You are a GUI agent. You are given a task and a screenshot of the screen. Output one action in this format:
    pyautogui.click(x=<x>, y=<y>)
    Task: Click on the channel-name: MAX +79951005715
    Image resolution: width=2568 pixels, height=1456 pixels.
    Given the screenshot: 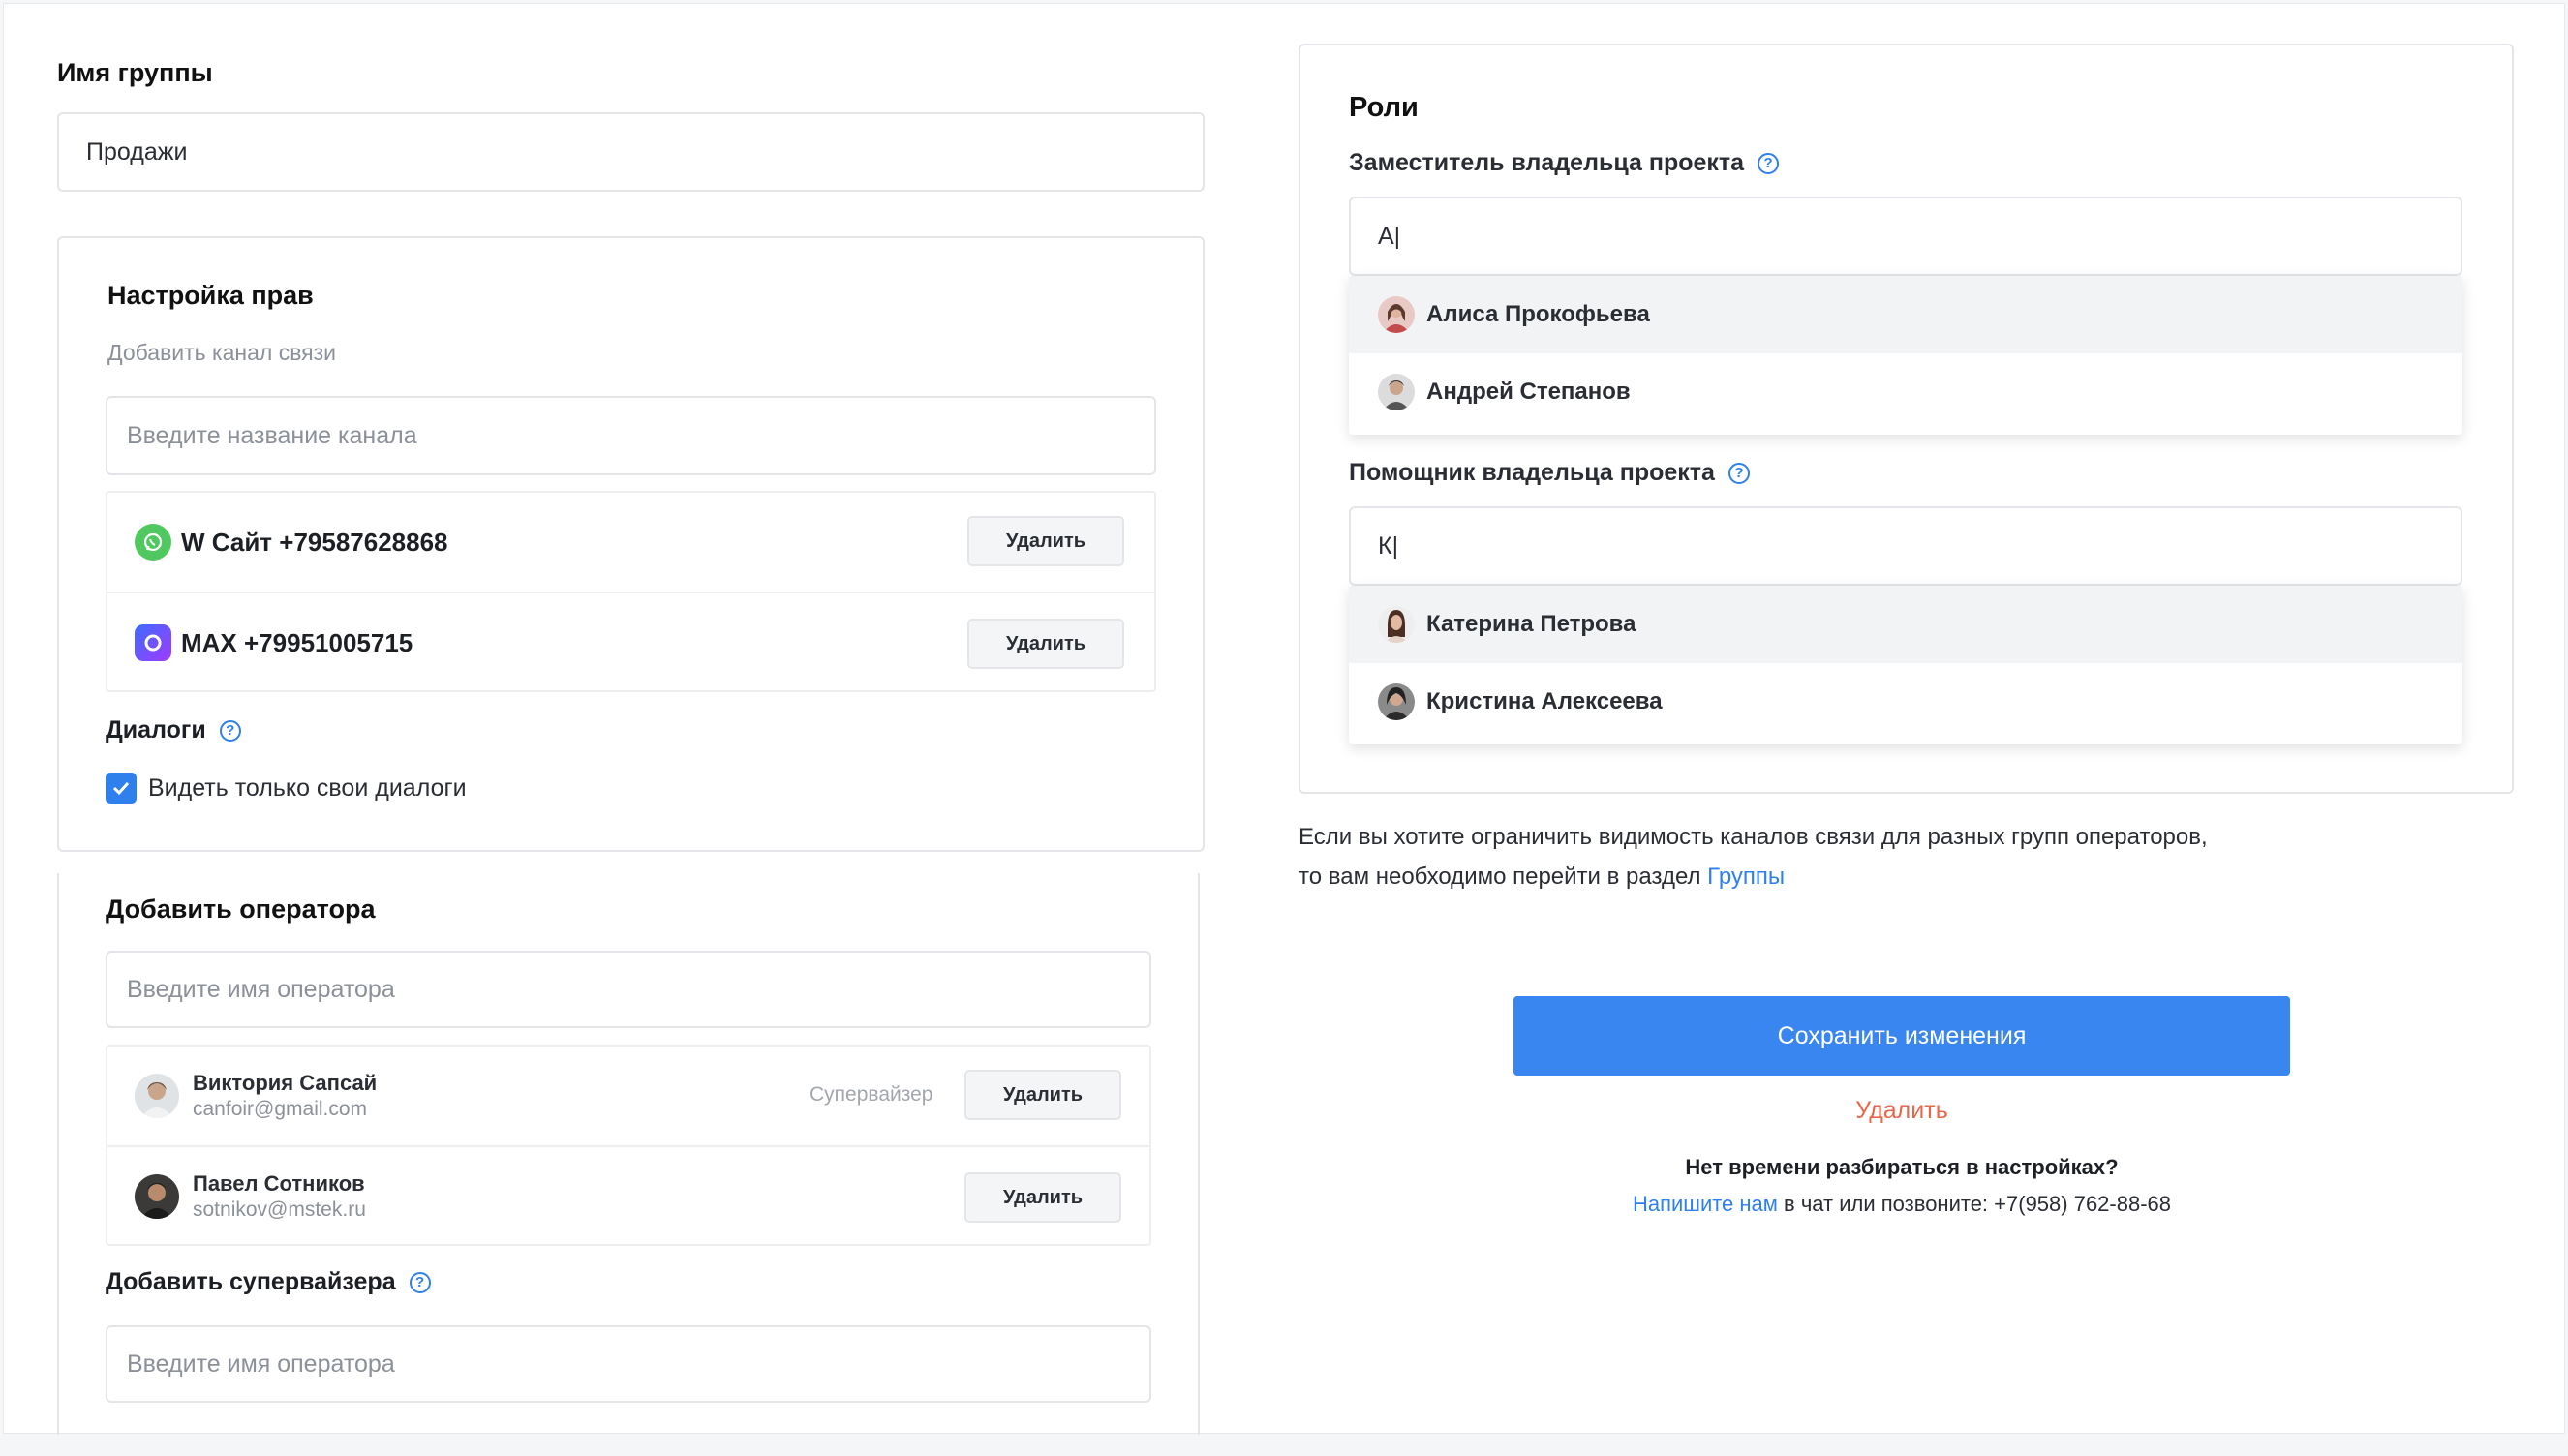 What is the action you would take?
    pyautogui.click(x=297, y=642)
    